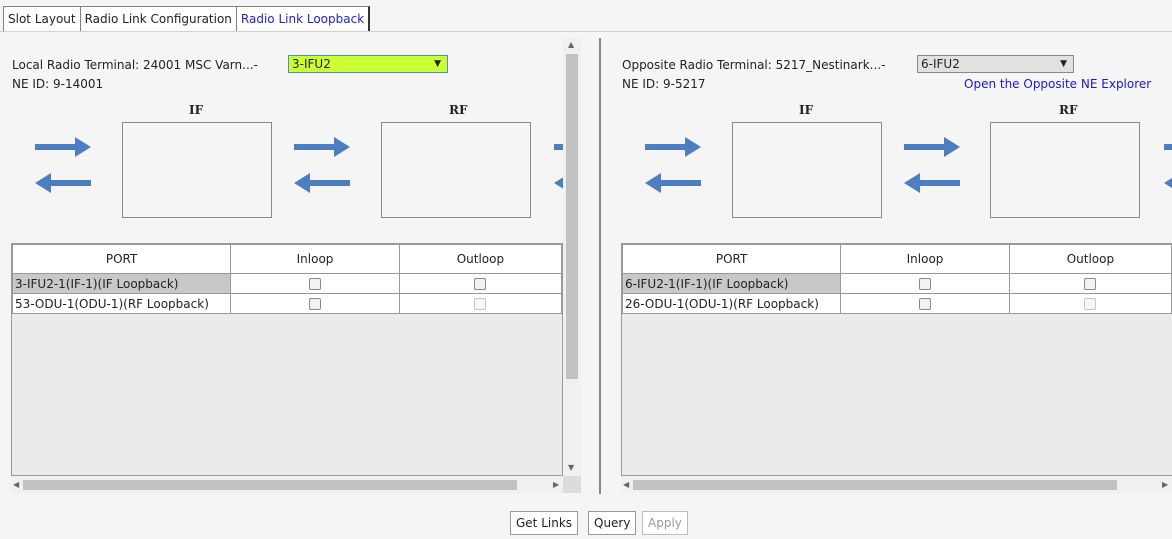  What do you see at coordinates (806, 110) in the screenshot?
I see `opposite-if-header: IF` at bounding box center [806, 110].